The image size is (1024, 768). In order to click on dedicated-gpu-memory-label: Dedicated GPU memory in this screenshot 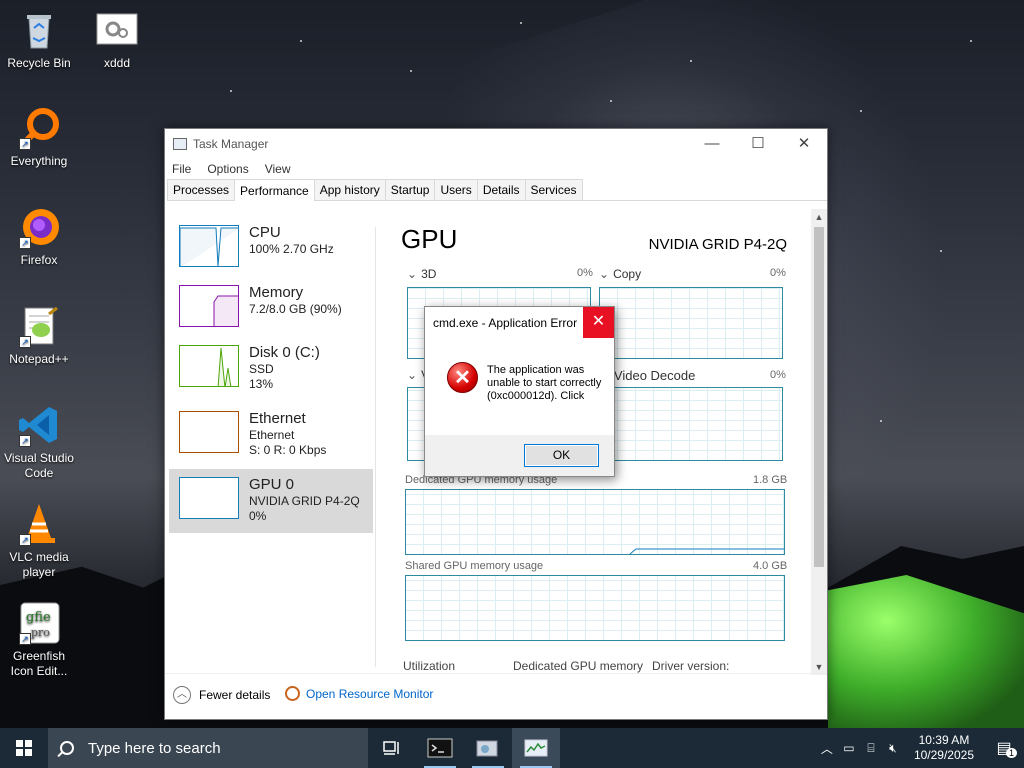, I will do `click(578, 666)`.